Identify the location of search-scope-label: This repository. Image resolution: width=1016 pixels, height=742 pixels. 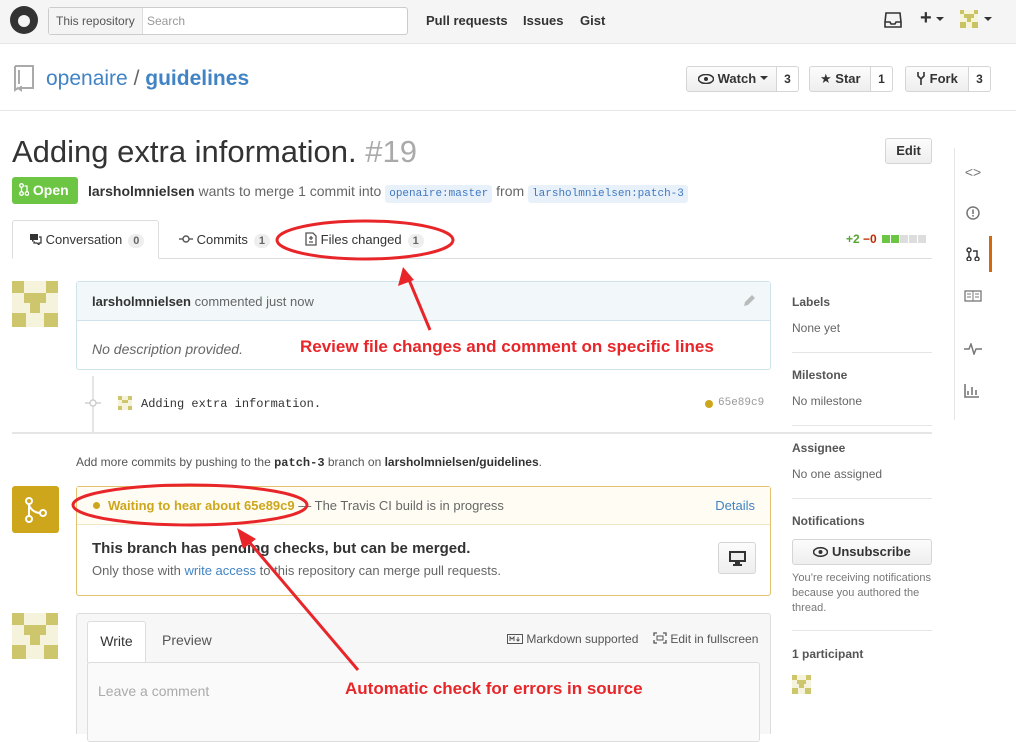
(96, 21).